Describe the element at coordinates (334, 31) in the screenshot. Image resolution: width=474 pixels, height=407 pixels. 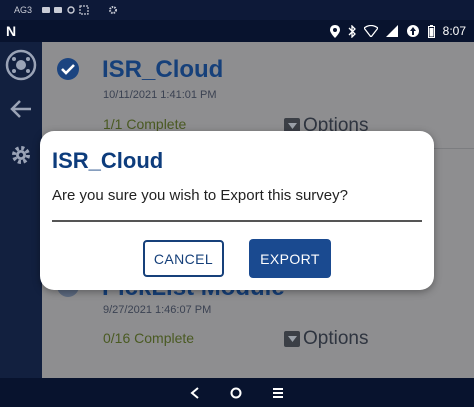
I see `location-icon` at that location.